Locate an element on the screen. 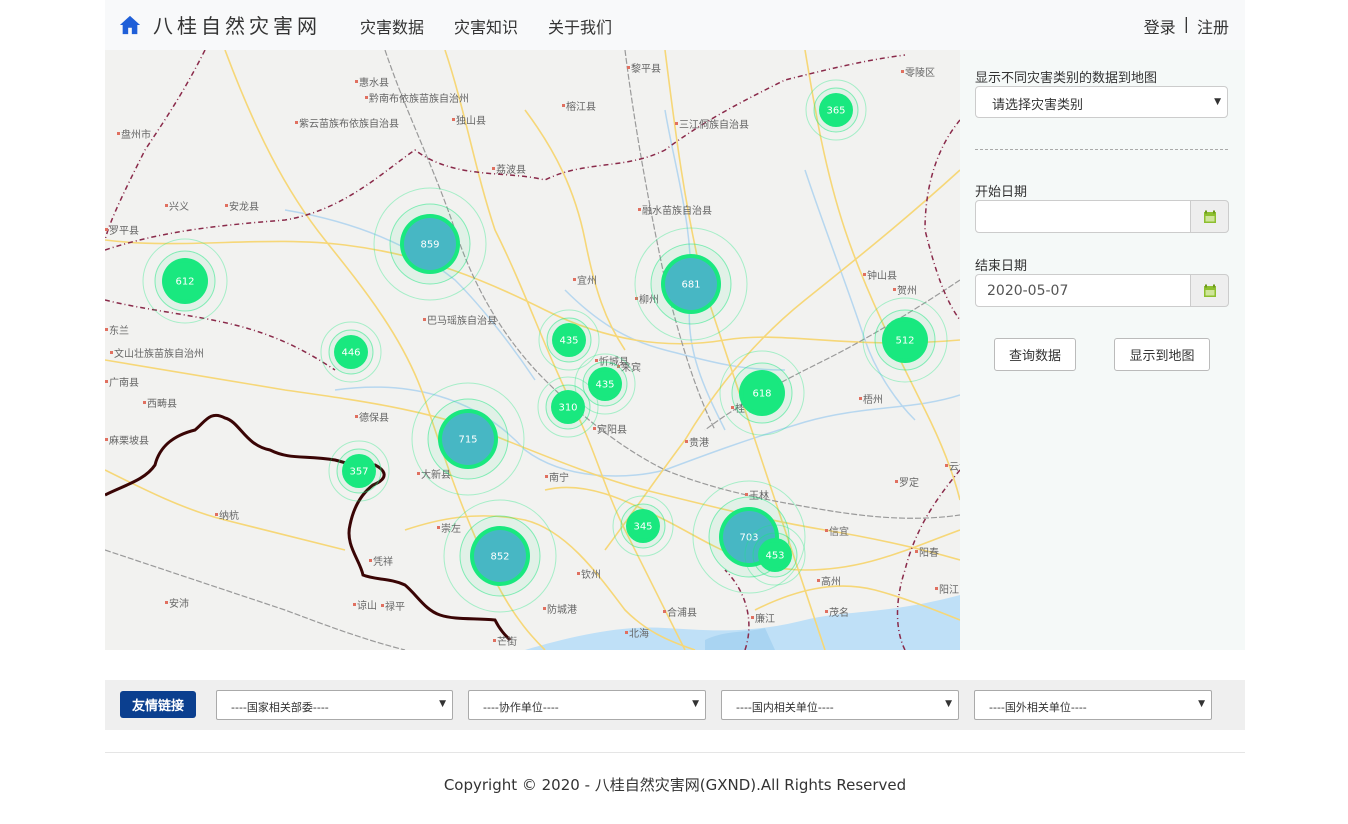 The image size is (1348, 824). start-date-input is located at coordinates (1083, 216).